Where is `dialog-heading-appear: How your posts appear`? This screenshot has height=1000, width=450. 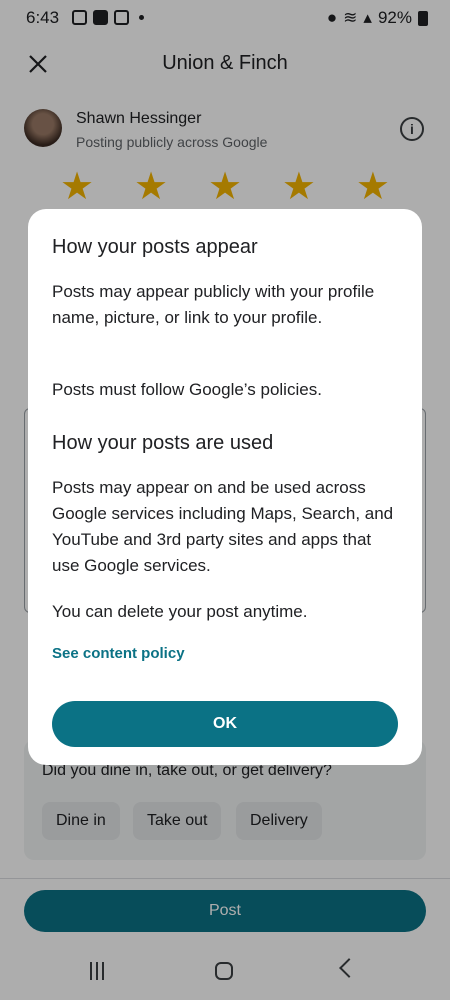 dialog-heading-appear: How your posts appear is located at coordinates (155, 247).